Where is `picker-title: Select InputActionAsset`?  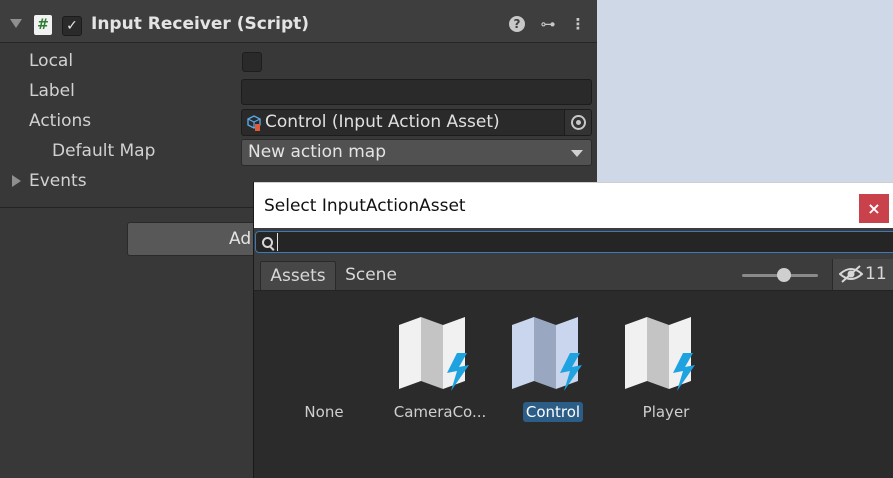 picker-title: Select InputActionAsset is located at coordinates (365, 206).